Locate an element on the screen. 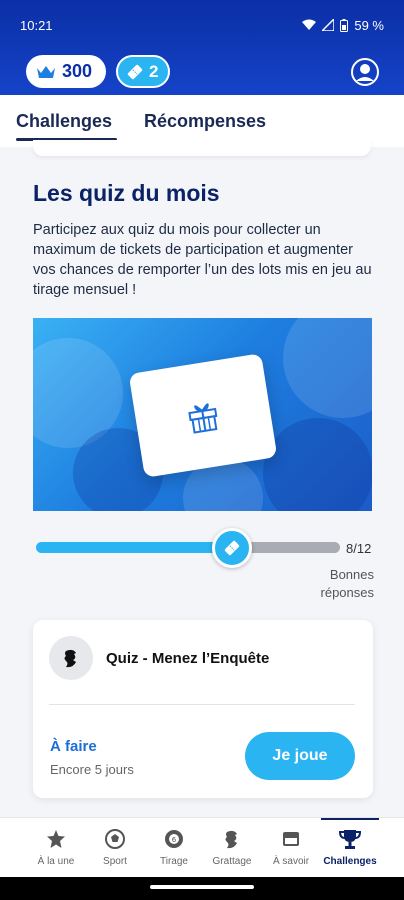 This screenshot has width=404, height=900. progress-knob is located at coordinates (232, 548).